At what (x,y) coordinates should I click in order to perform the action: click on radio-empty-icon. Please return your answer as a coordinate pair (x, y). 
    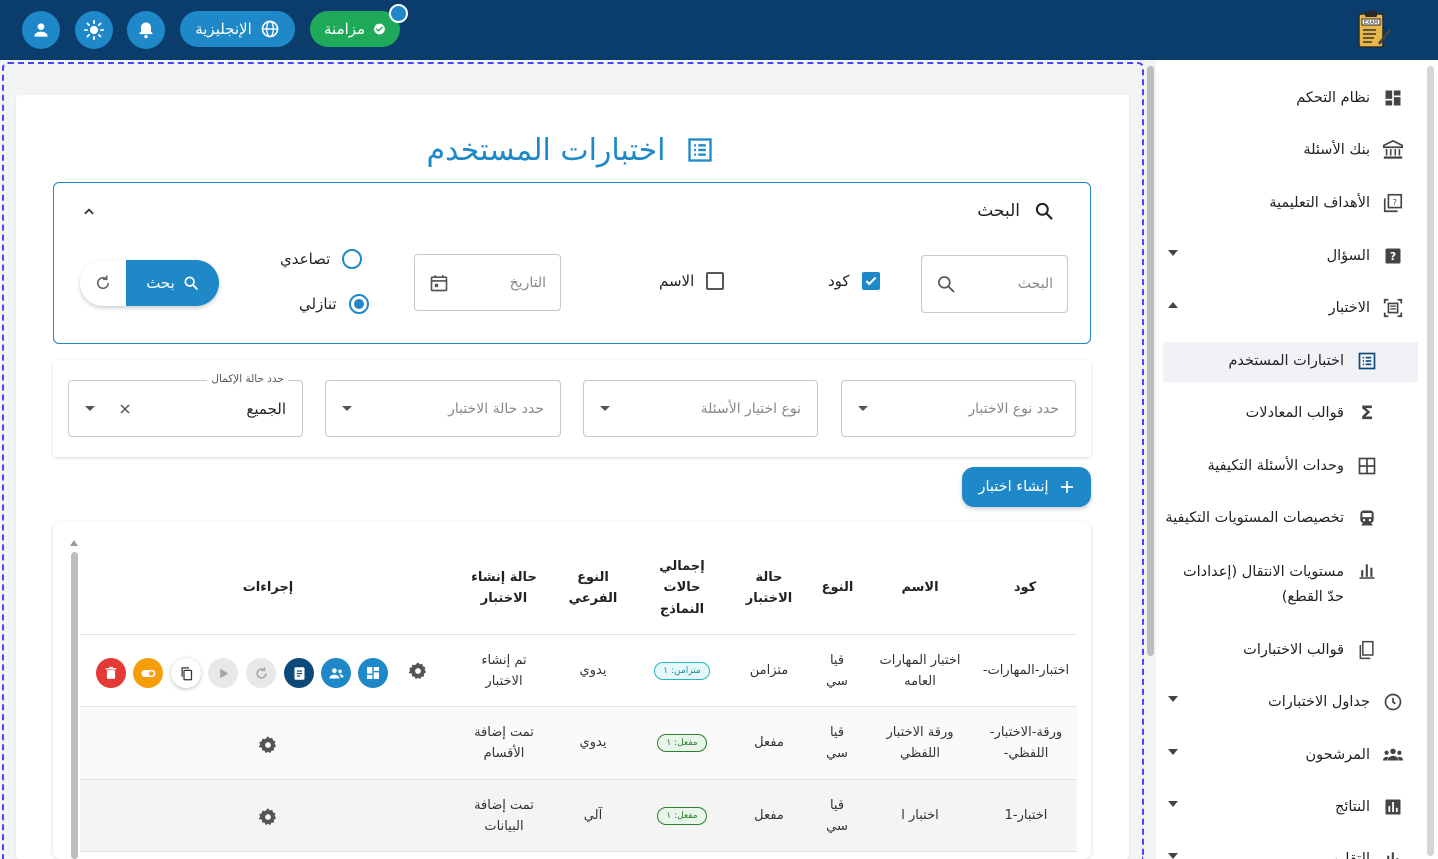
    Looking at the image, I should click on (352, 259).